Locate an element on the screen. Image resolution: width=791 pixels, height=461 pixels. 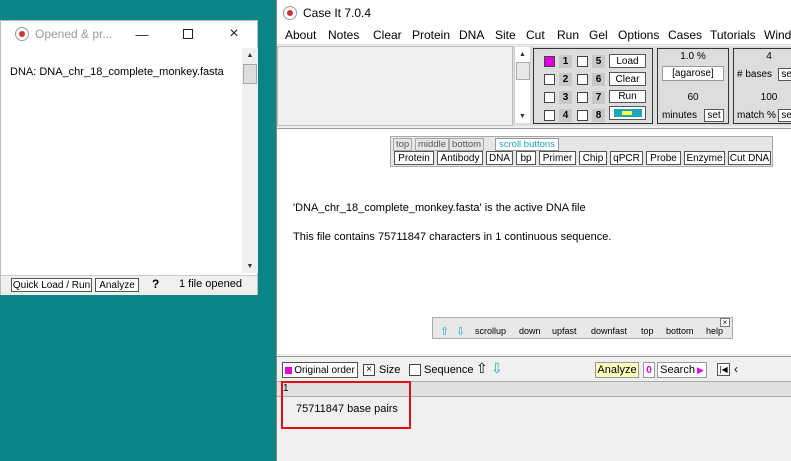
enzyme-button: Enzyme is located at coordinates (704, 158).